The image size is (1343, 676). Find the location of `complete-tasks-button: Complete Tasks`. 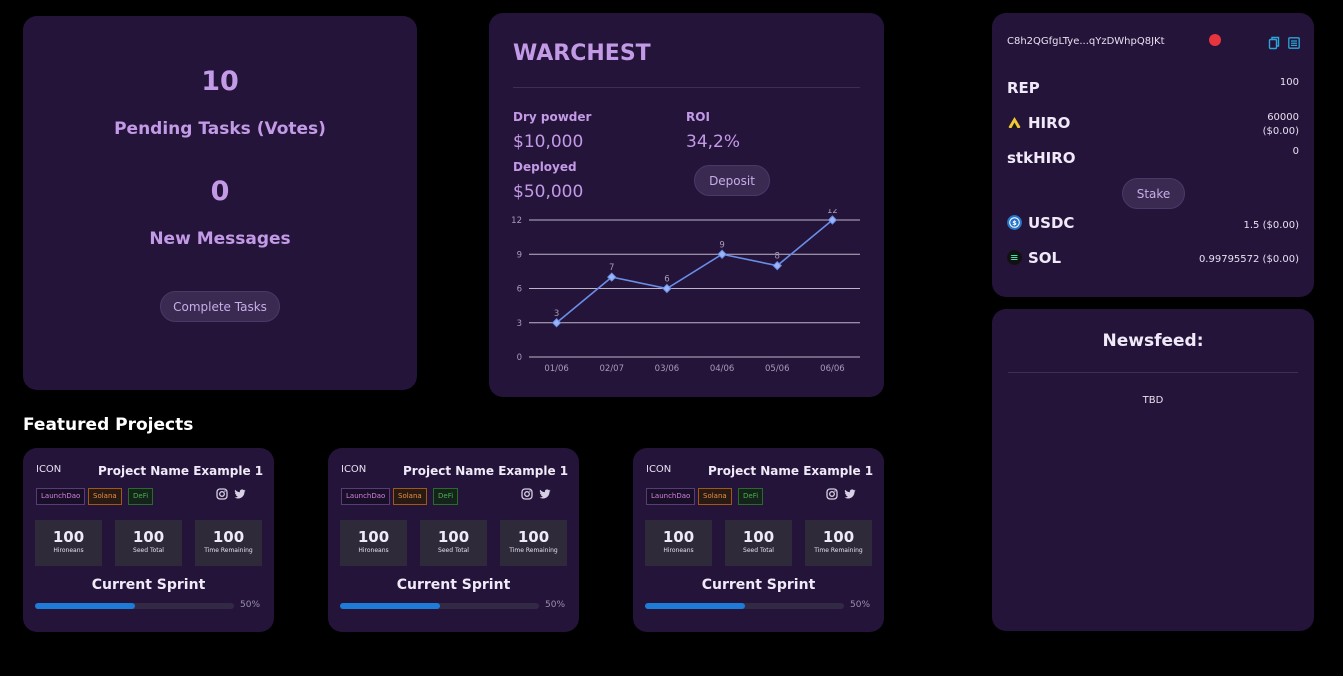

complete-tasks-button: Complete Tasks is located at coordinates (220, 306).